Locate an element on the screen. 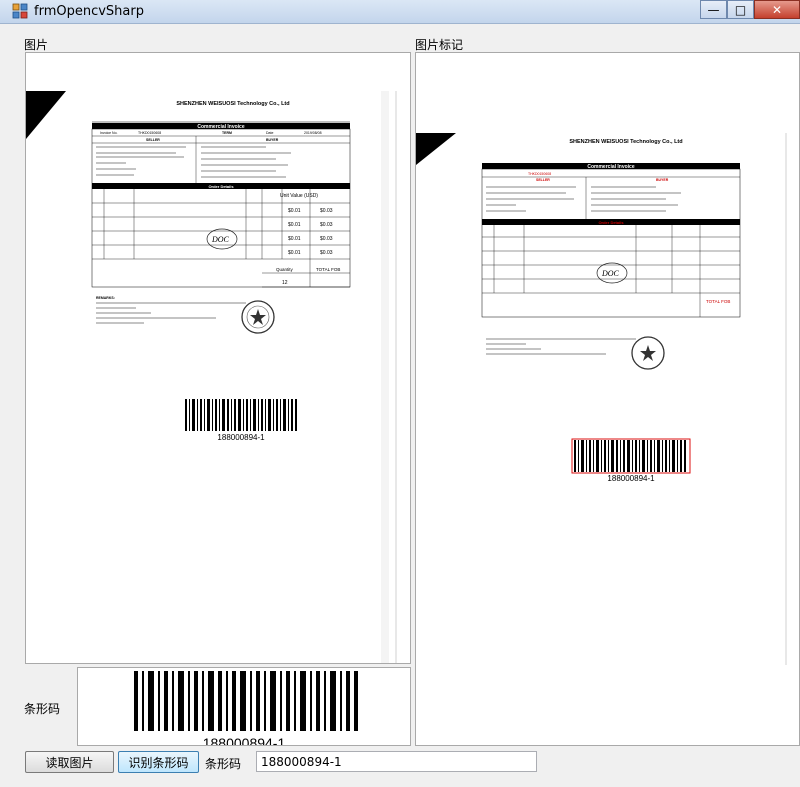 The height and width of the screenshot is (787, 800). picture-label: 图片 is located at coordinates (36, 45).